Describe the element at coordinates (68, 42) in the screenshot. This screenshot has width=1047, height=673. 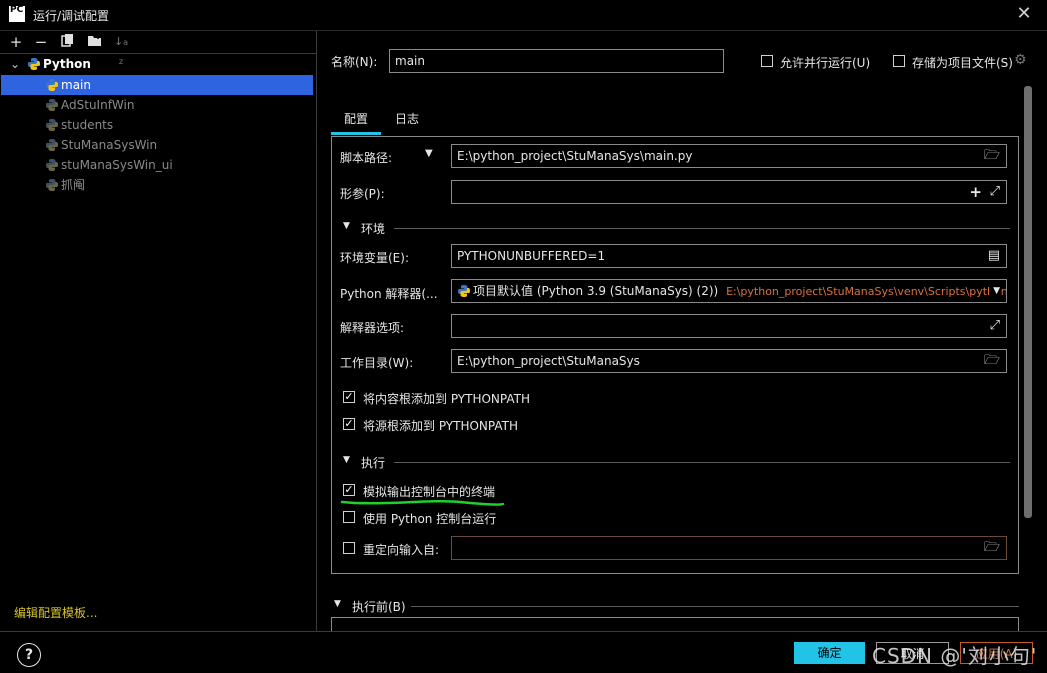
I see `copy-icon` at that location.